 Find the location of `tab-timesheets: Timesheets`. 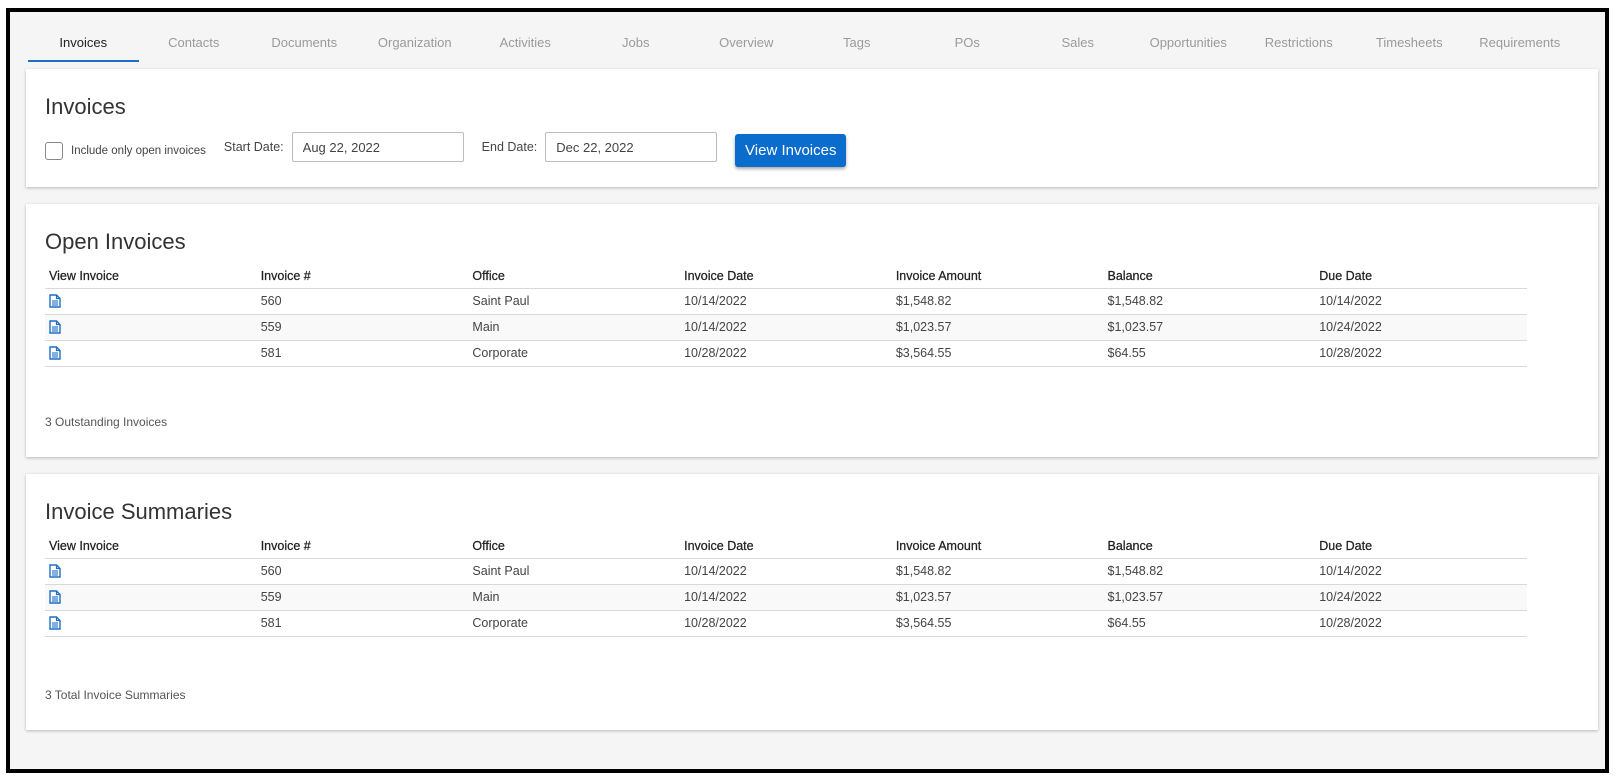

tab-timesheets: Timesheets is located at coordinates (1409, 42).